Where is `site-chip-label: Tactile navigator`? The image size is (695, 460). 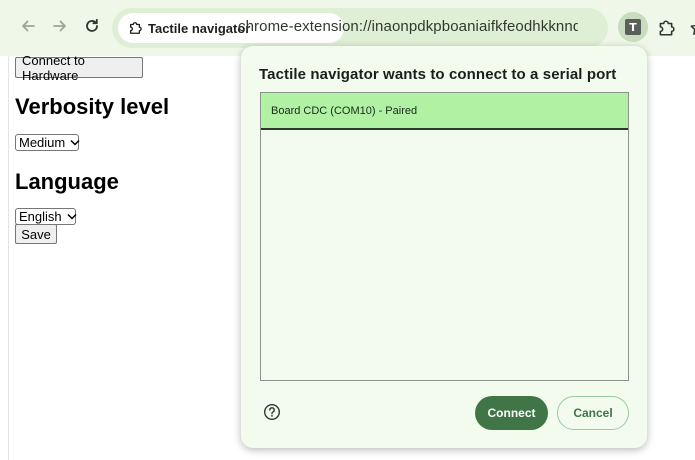 site-chip-label: Tactile navigator is located at coordinates (199, 28).